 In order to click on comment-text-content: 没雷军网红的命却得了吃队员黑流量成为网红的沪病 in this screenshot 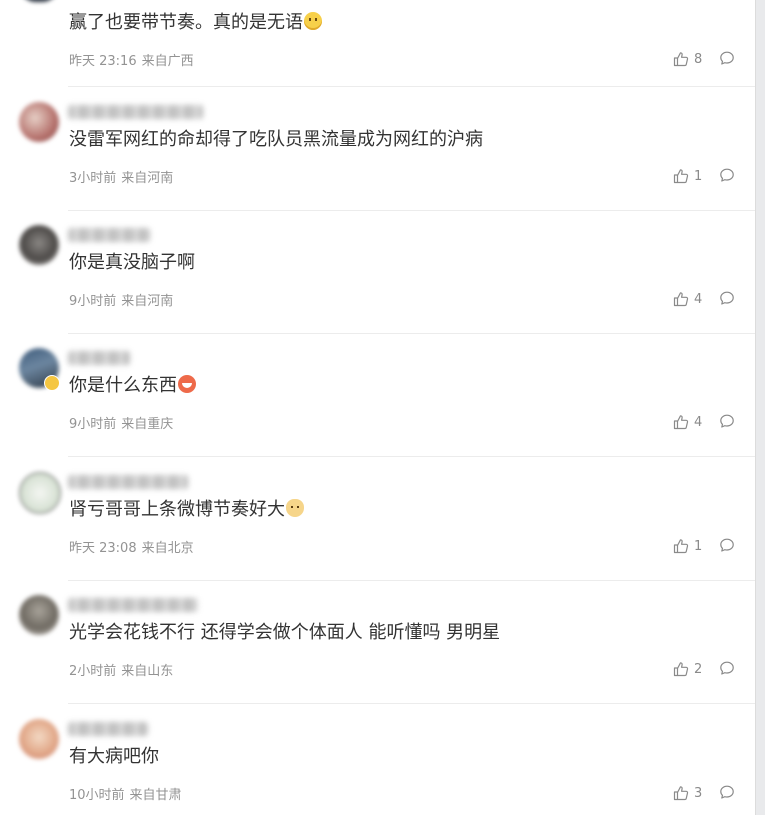, I will do `click(276, 139)`.